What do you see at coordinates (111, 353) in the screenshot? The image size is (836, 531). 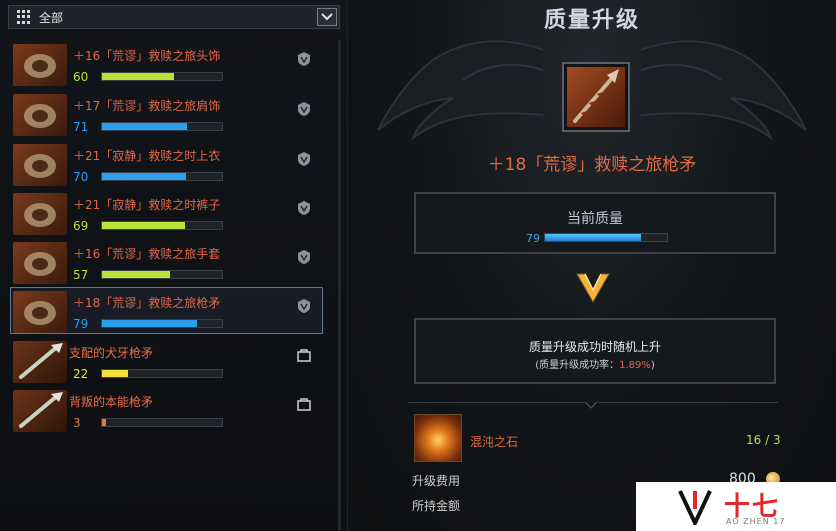 I see `item-name: 支配的犬牙枪矛` at bounding box center [111, 353].